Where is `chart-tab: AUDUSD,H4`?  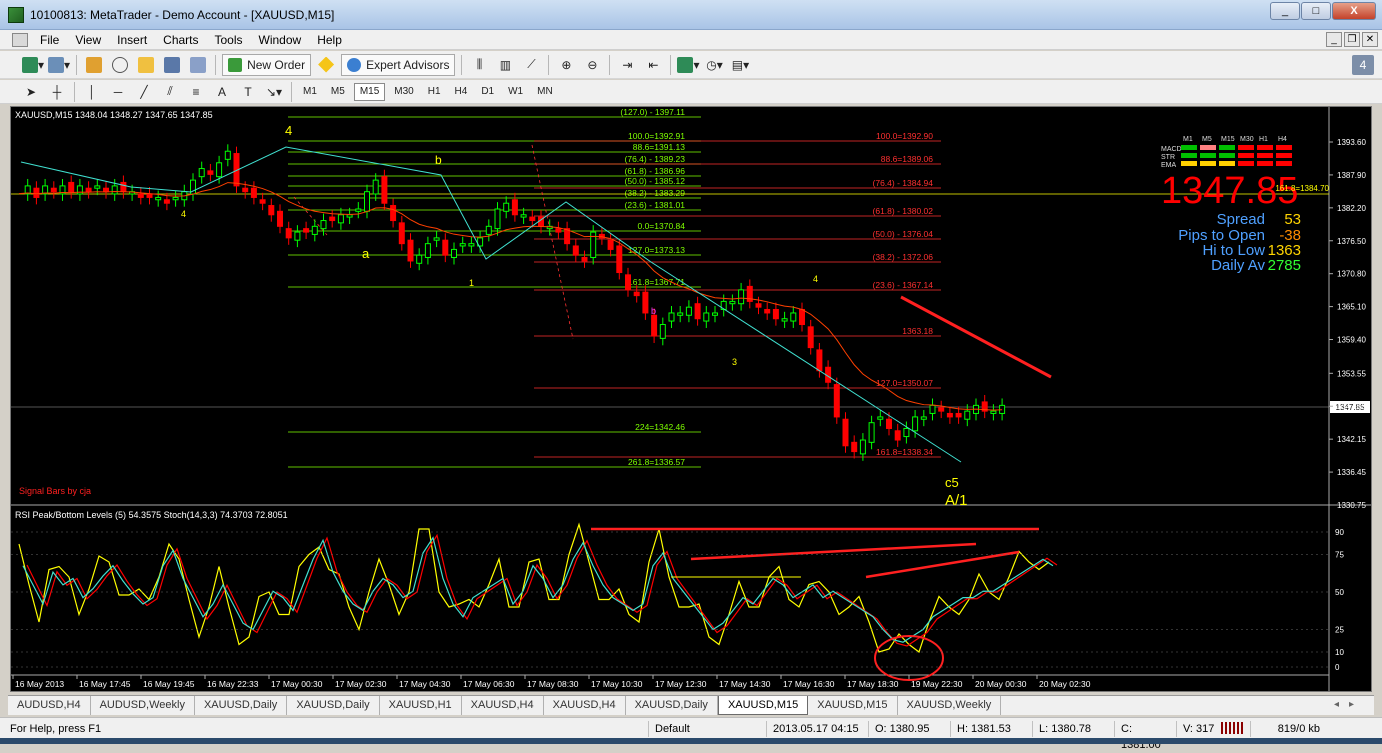
chart-tab: AUDUSD,H4 is located at coordinates (49, 705).